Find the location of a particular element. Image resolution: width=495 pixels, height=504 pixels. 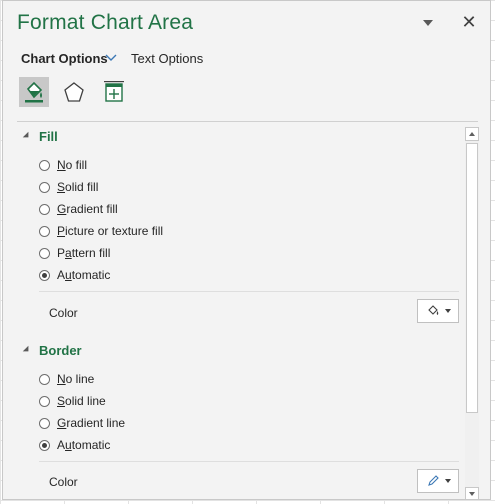

pentagon-icon is located at coordinates (74, 92).